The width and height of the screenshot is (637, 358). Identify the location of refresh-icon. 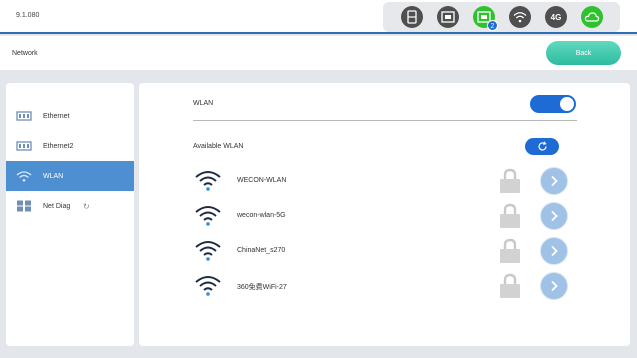
(542, 146).